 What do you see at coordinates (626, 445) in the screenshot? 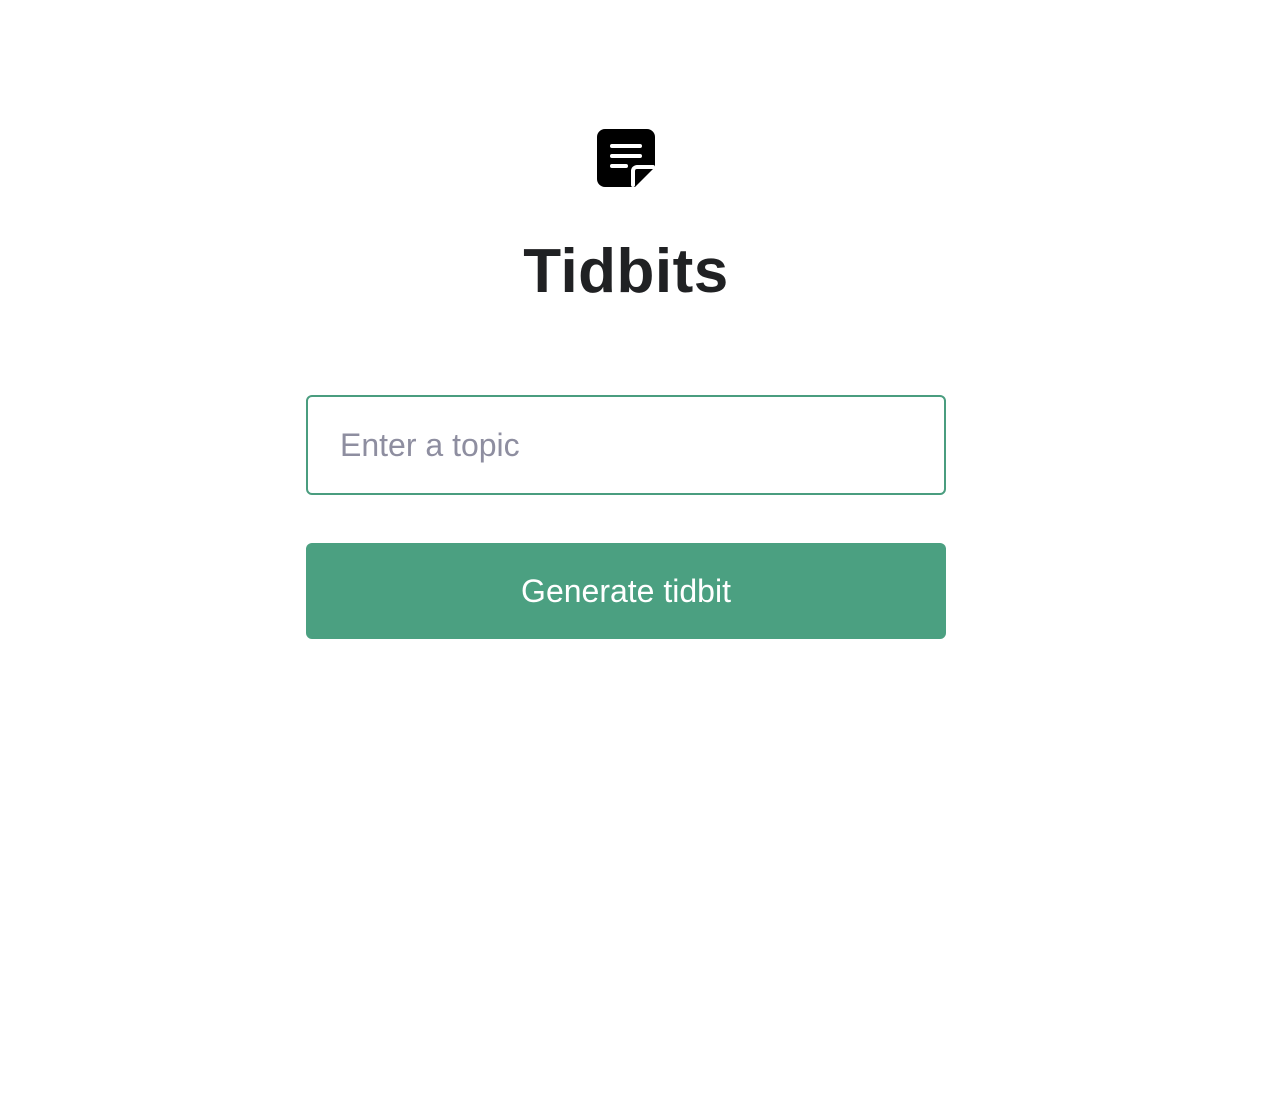
I see `topic-input` at bounding box center [626, 445].